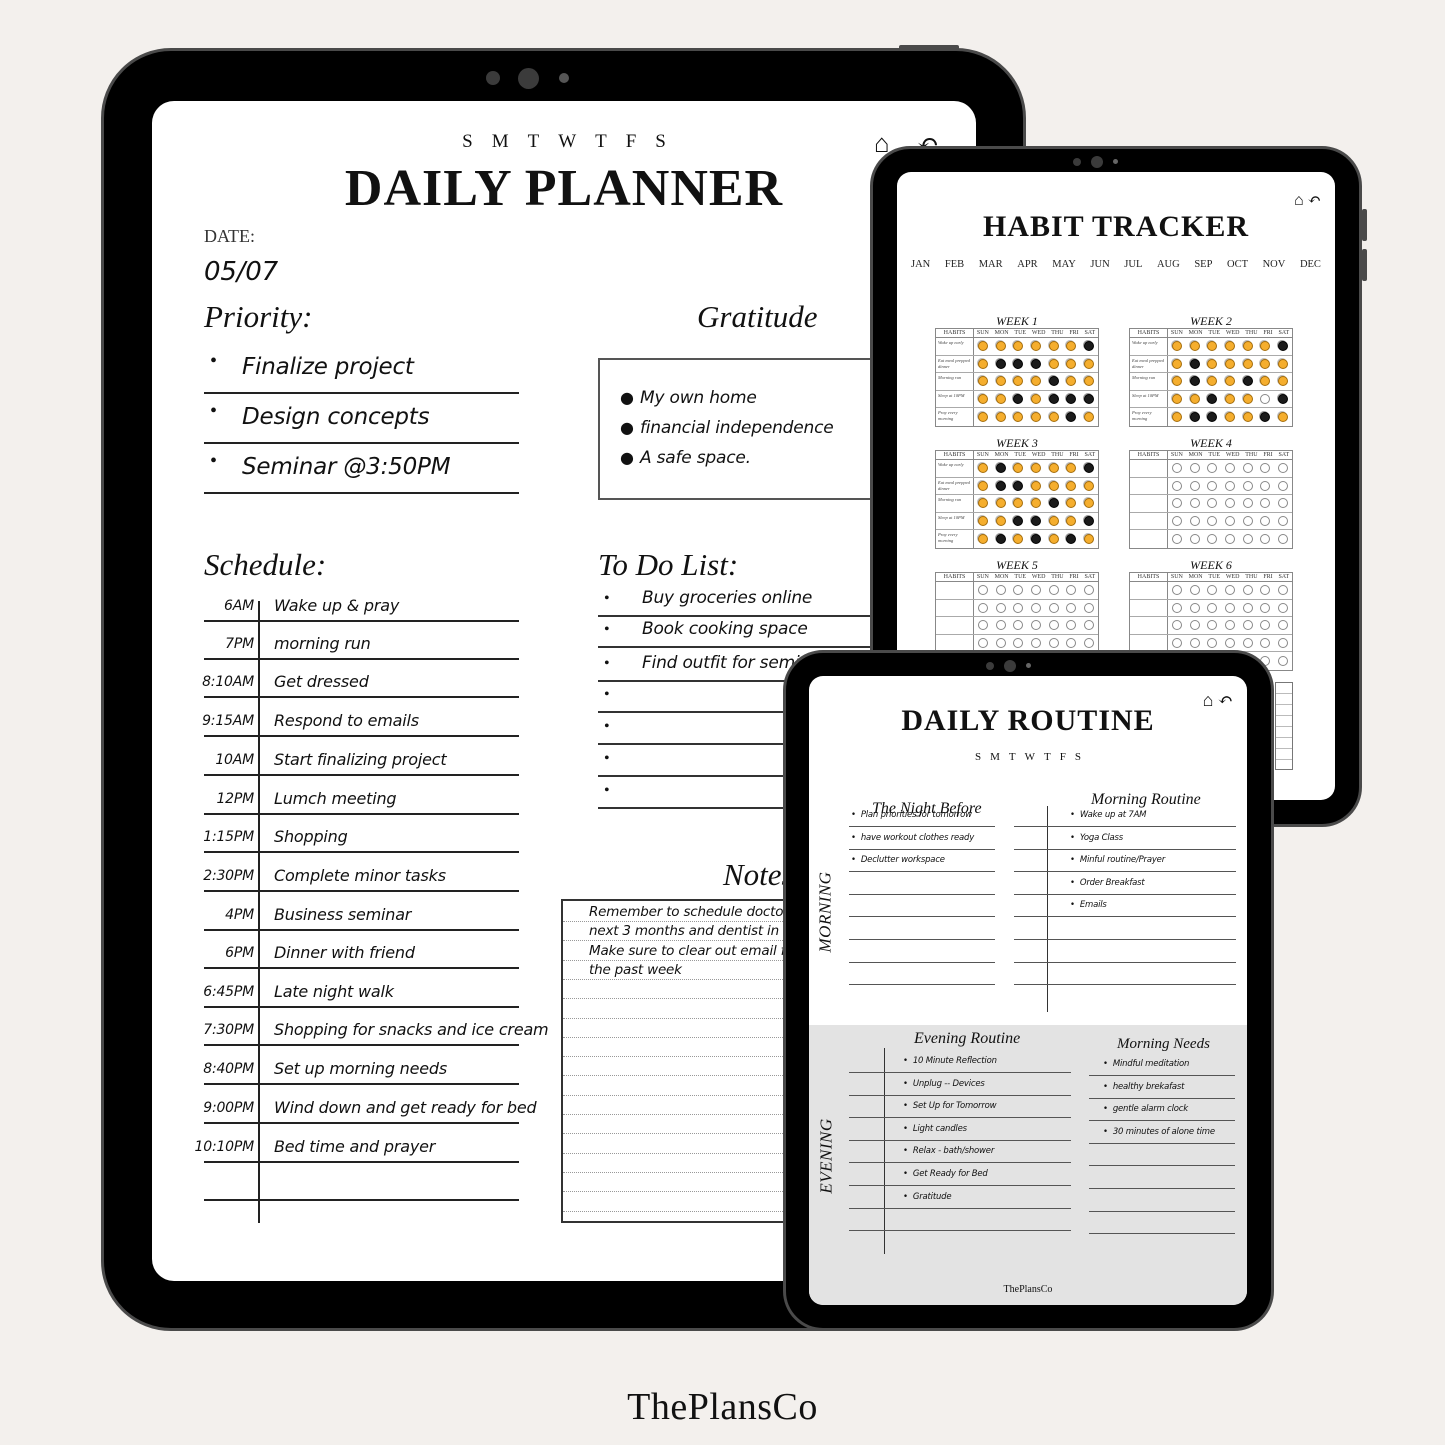 The height and width of the screenshot is (1445, 1445). Describe the element at coordinates (361, 834) in the screenshot. I see `schedule-row: 1:15PM Shopping` at that location.